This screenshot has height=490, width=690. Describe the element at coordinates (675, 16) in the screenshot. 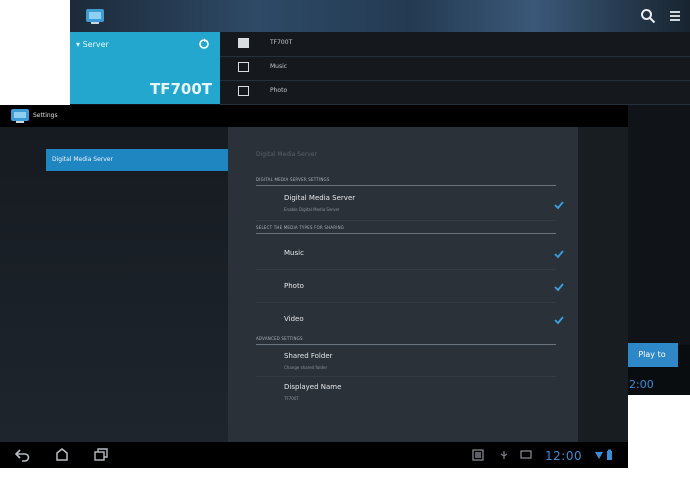

I see `menu-icon` at that location.